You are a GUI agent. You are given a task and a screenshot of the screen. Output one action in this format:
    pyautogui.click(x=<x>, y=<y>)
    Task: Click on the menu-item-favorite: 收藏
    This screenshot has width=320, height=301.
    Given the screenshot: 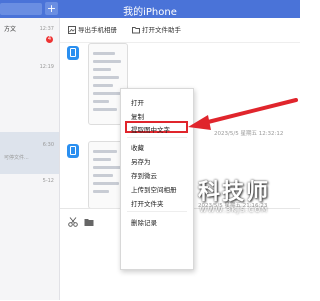 What is the action you would take?
    pyautogui.click(x=137, y=147)
    